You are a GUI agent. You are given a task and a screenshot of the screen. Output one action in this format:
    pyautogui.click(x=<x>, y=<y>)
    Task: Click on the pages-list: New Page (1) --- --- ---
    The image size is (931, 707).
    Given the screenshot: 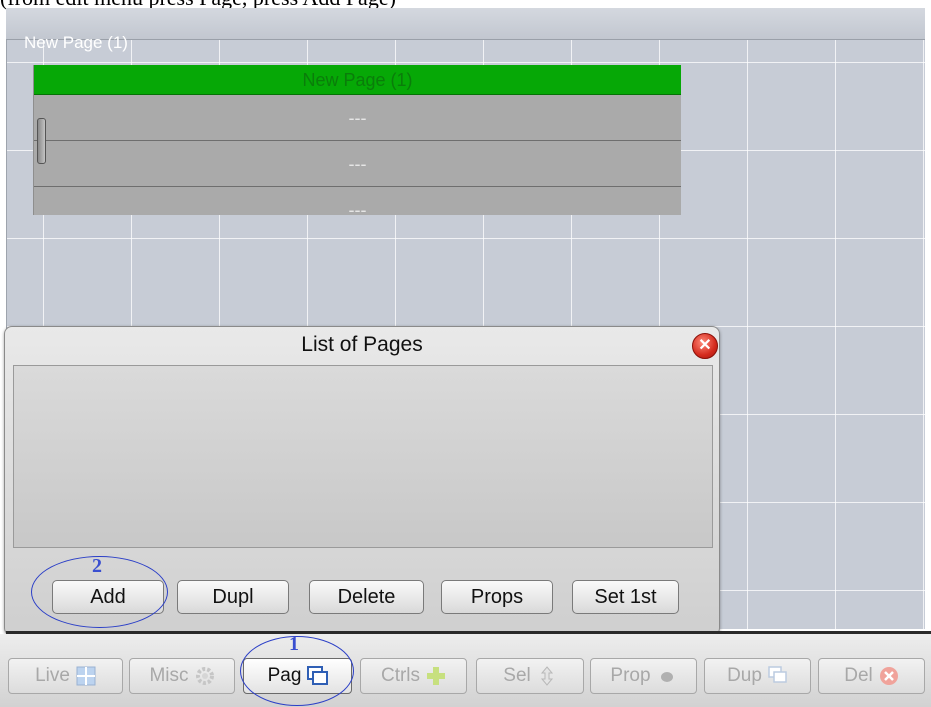 What is the action you would take?
    pyautogui.click(x=357, y=140)
    